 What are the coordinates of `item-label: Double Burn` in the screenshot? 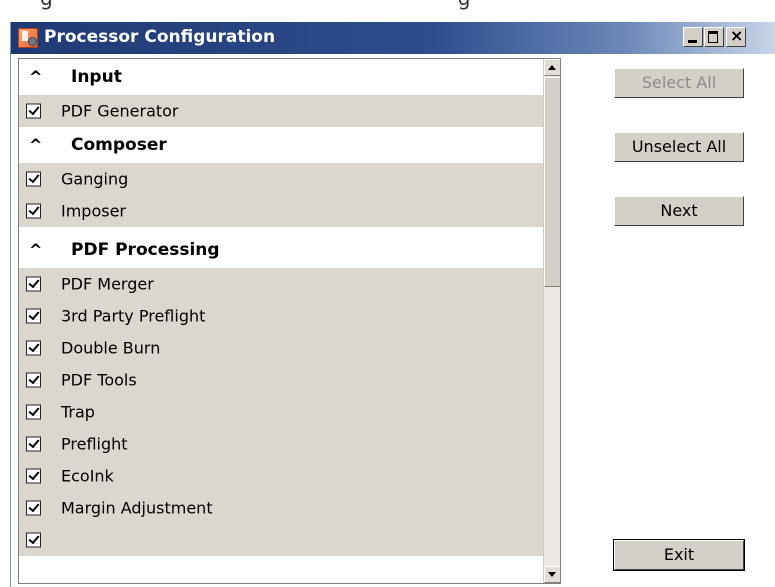 It's located at (111, 348).